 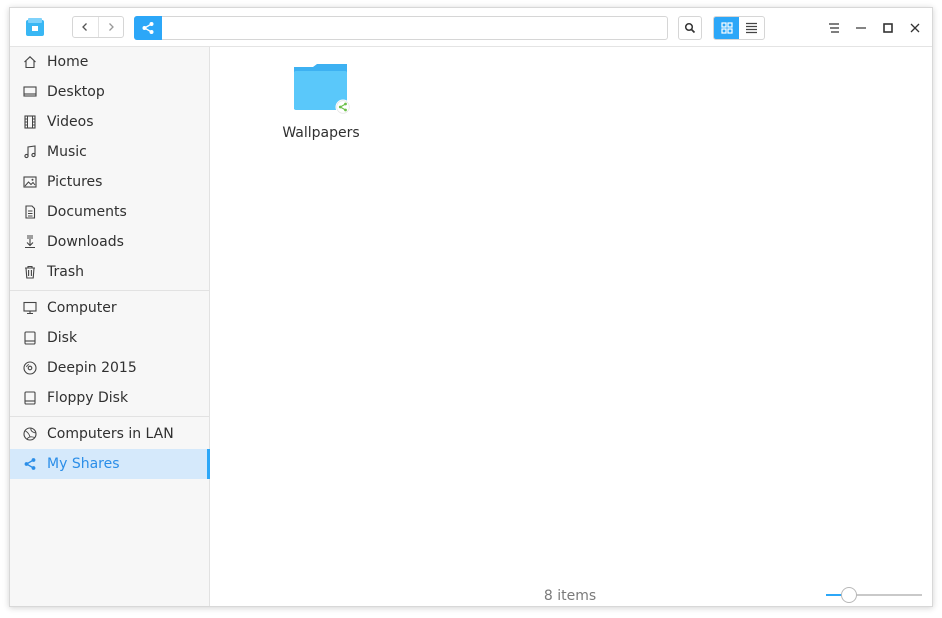 What do you see at coordinates (70, 122) in the screenshot?
I see `sidebar-item-label: Videos` at bounding box center [70, 122].